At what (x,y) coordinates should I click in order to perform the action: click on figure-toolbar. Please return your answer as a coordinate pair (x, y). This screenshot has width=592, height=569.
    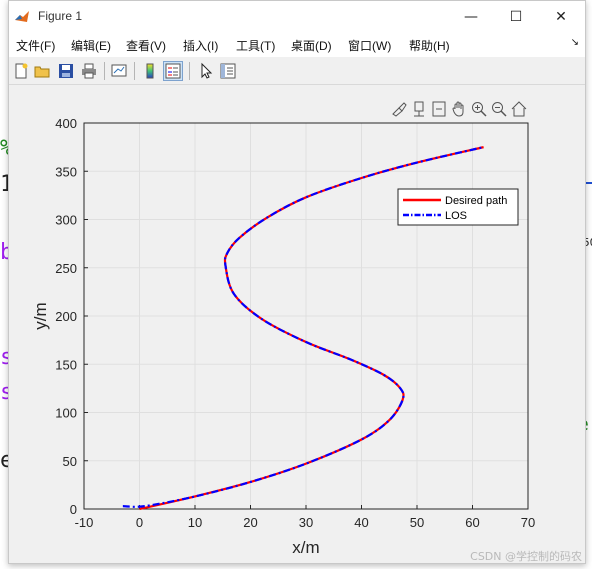
    Looking at the image, I should click on (297, 71).